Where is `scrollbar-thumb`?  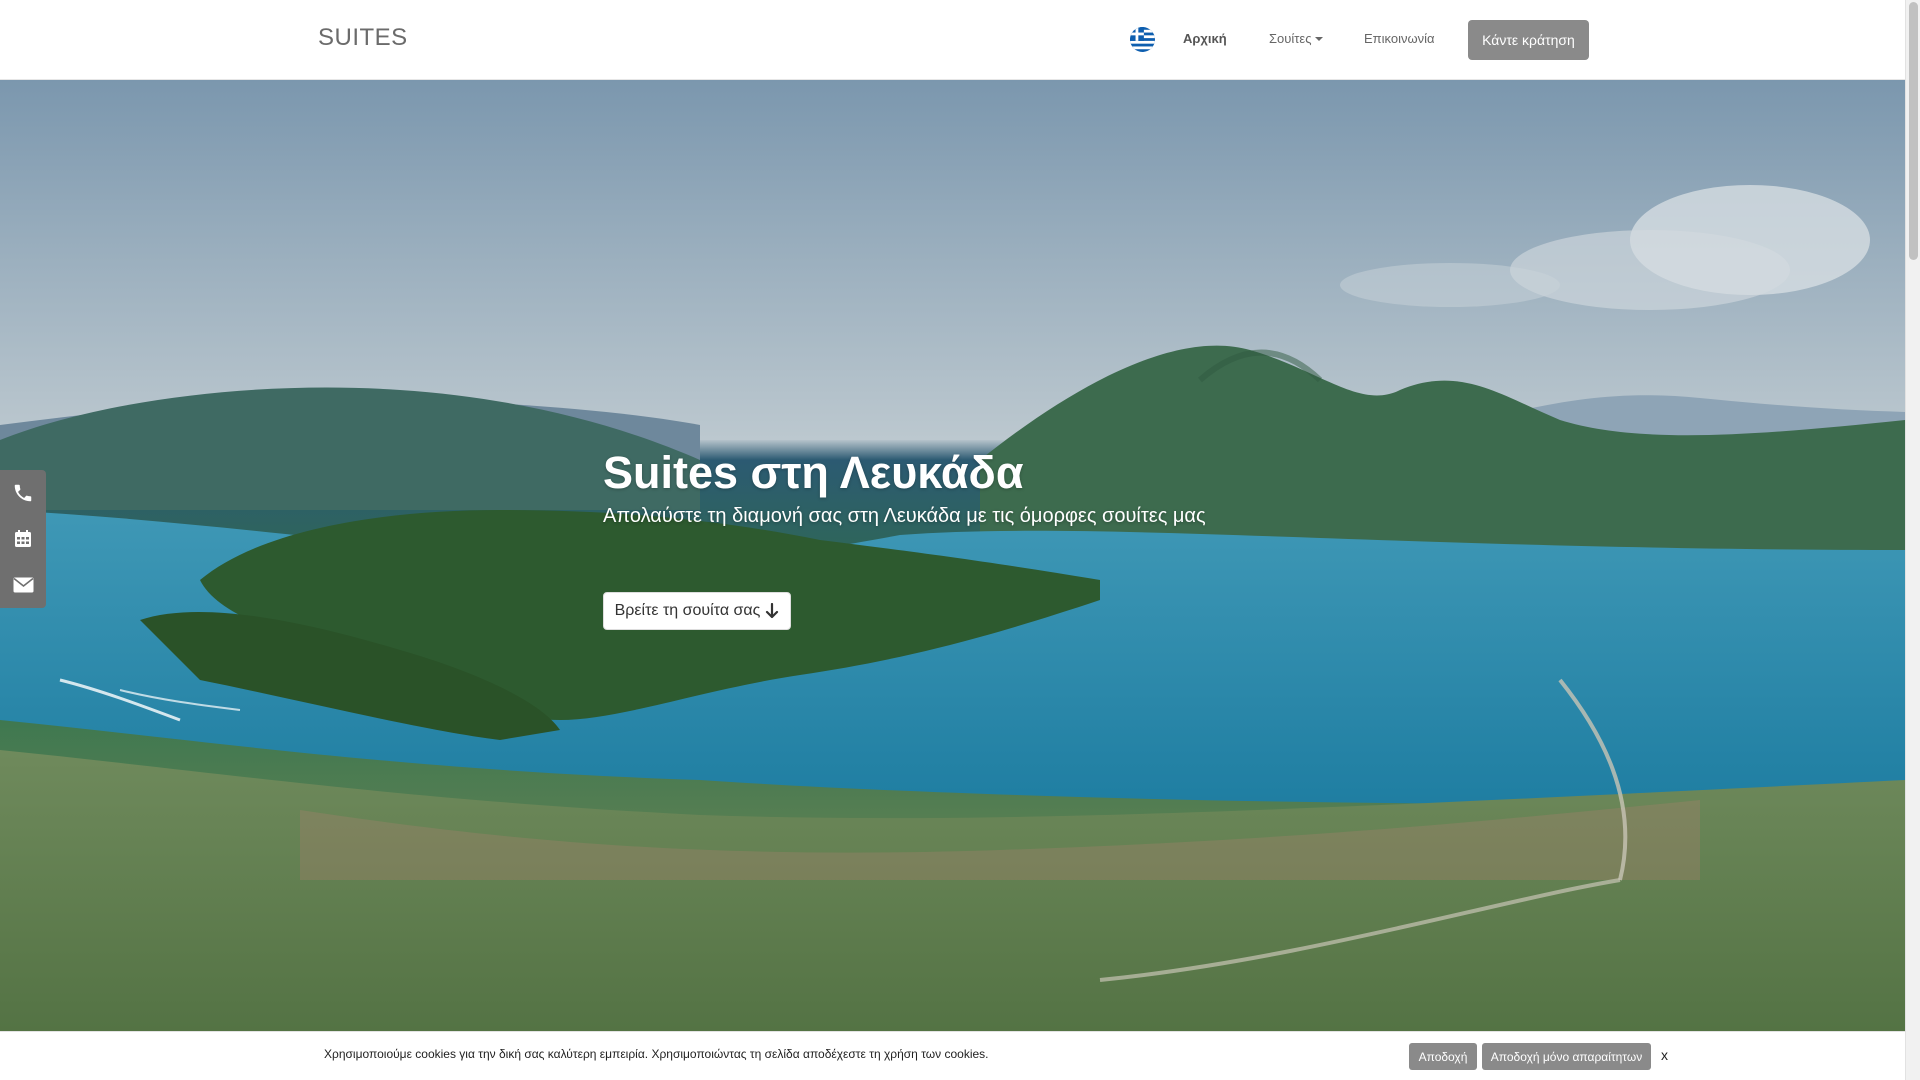 scrollbar-thumb is located at coordinates (1913, 131).